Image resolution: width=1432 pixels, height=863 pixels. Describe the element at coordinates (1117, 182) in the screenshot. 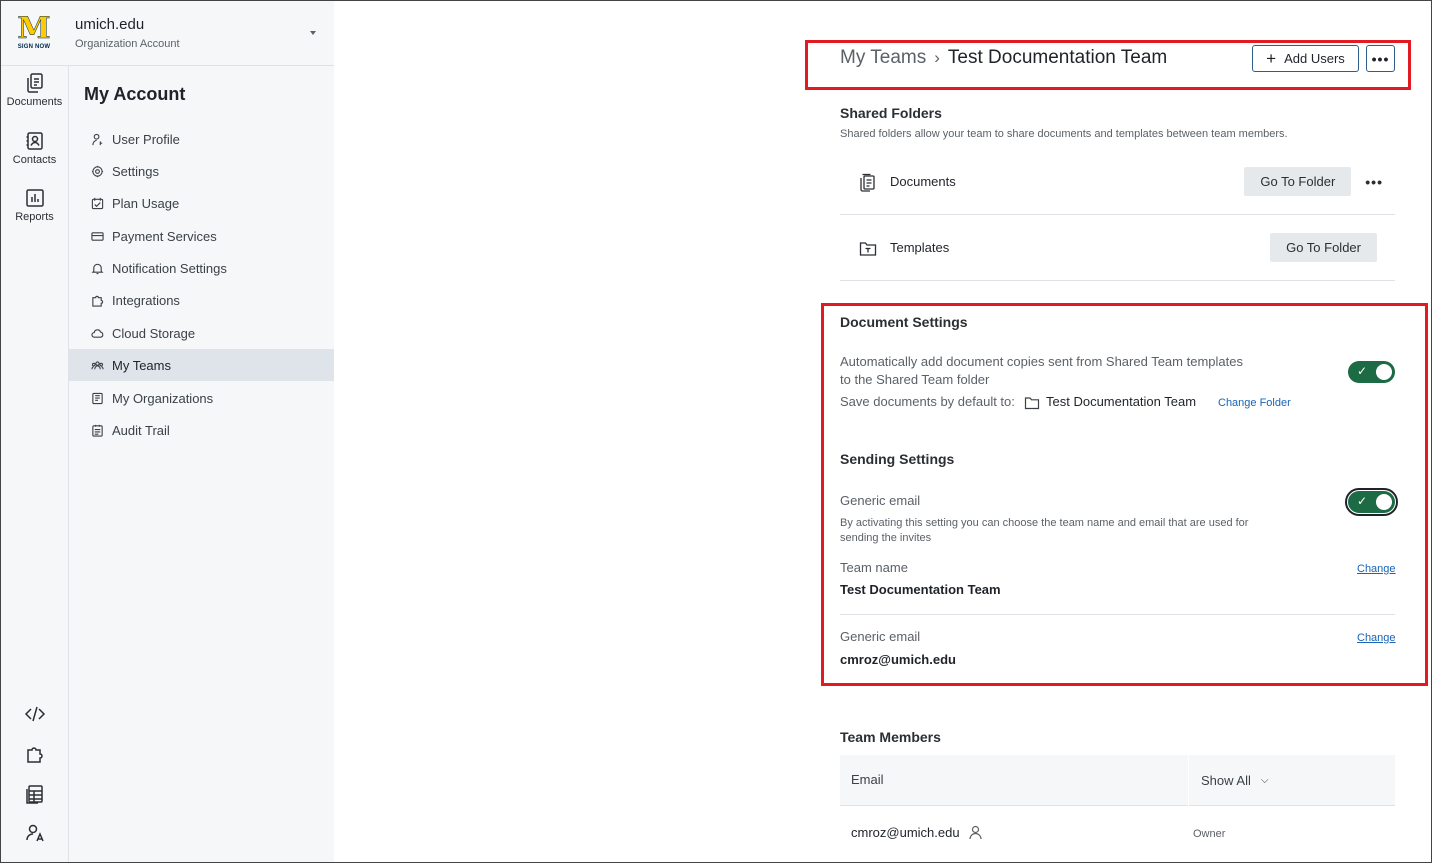

I see `folder-row-documents: Documents Go To Folder •••` at that location.